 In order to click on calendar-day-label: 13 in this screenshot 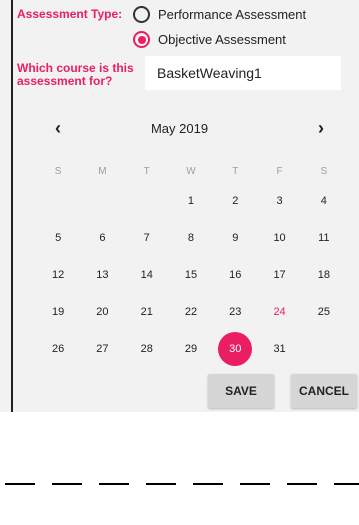, I will do `click(102, 275)`.